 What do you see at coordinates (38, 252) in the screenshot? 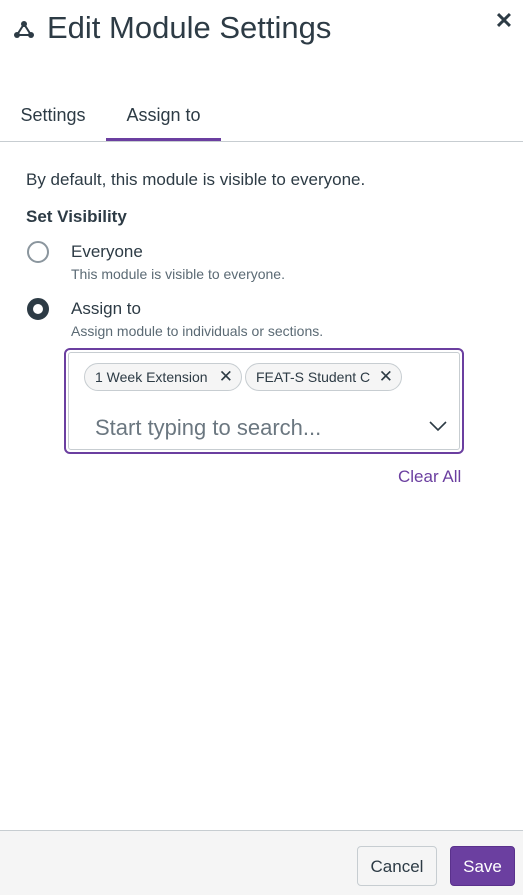
I see `everyone-radio` at bounding box center [38, 252].